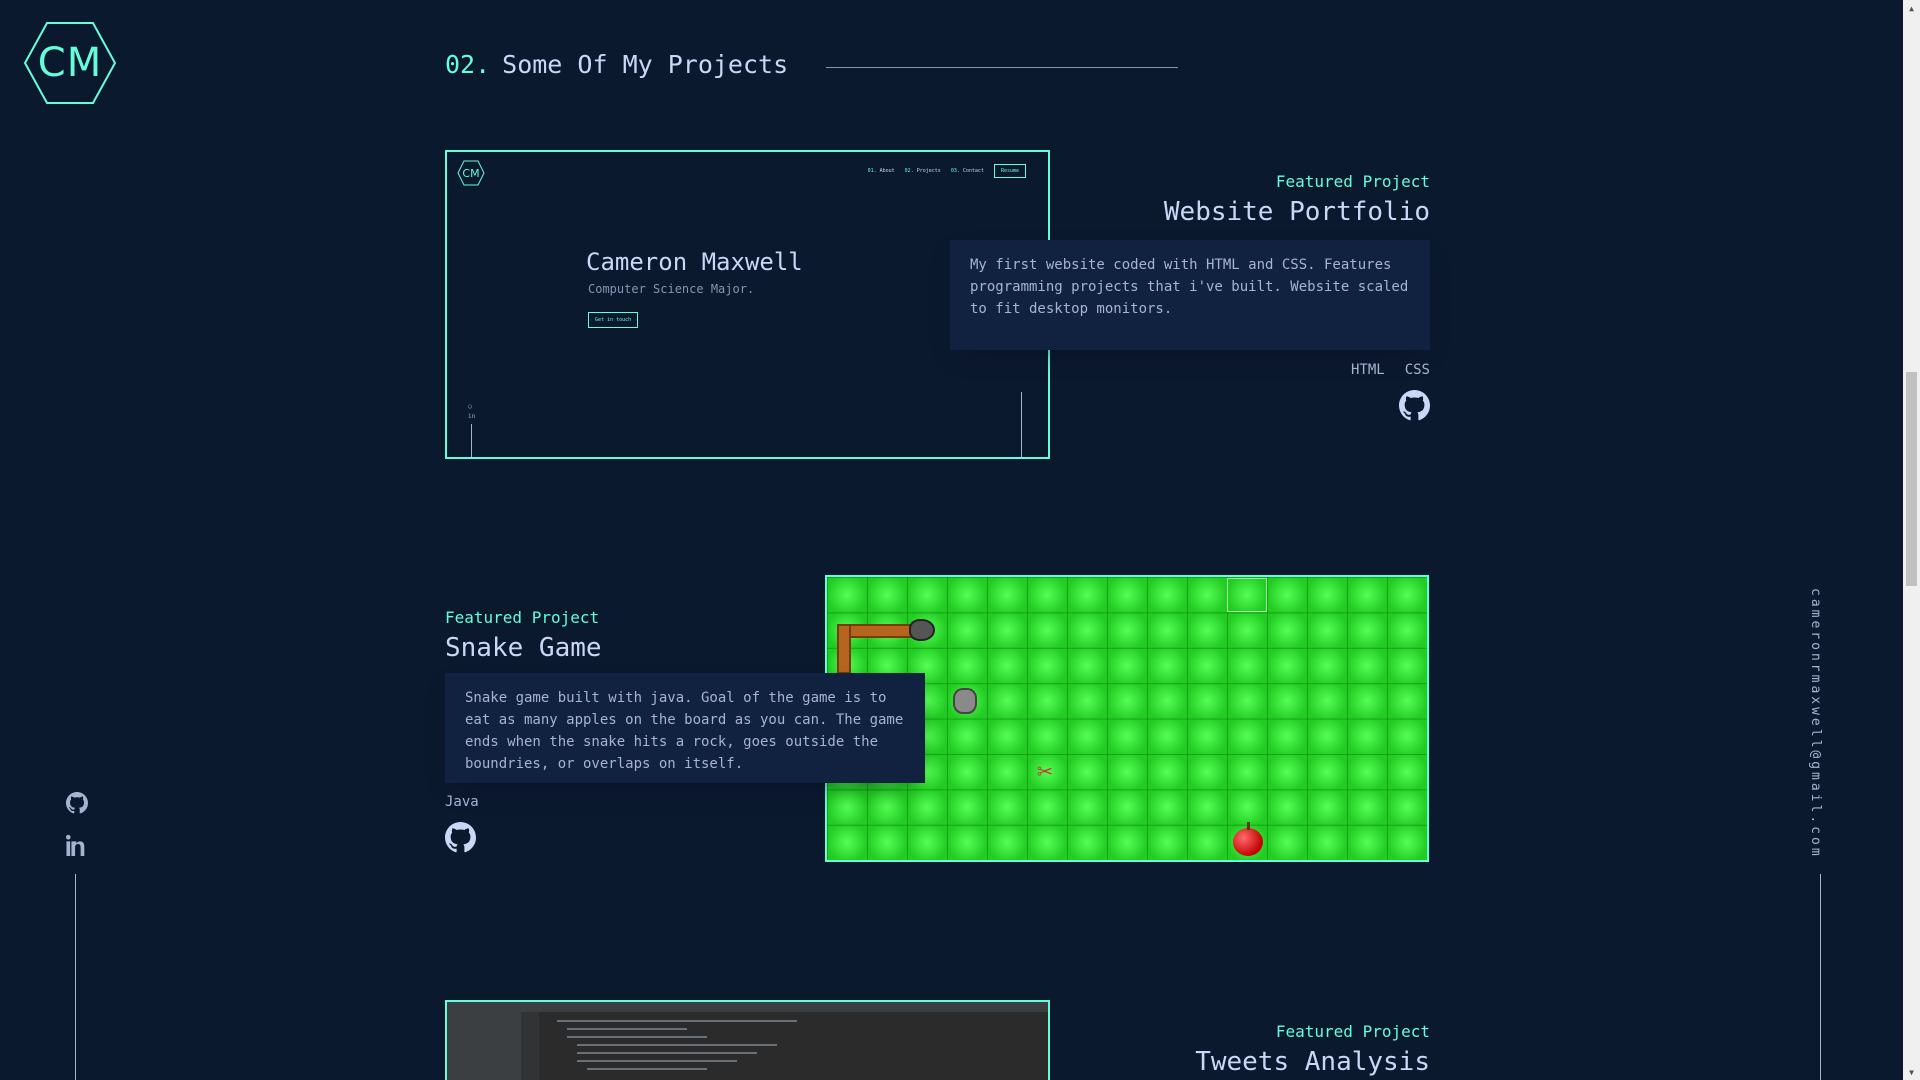 This screenshot has height=1080, width=1920. Describe the element at coordinates (1417, 370) in the screenshot. I see `tech-item: CSS` at that location.